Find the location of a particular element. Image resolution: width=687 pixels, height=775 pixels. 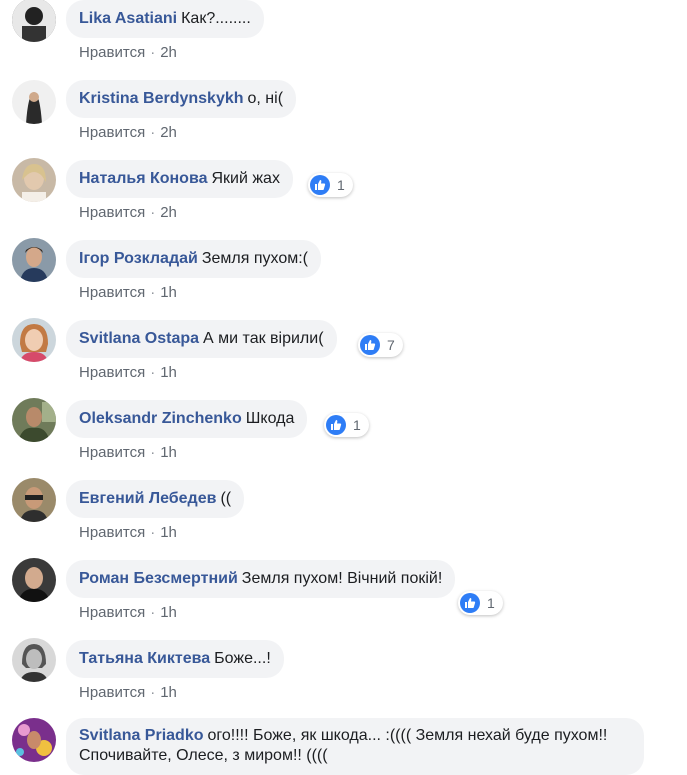

comment-text: о, ні( is located at coordinates (265, 98).